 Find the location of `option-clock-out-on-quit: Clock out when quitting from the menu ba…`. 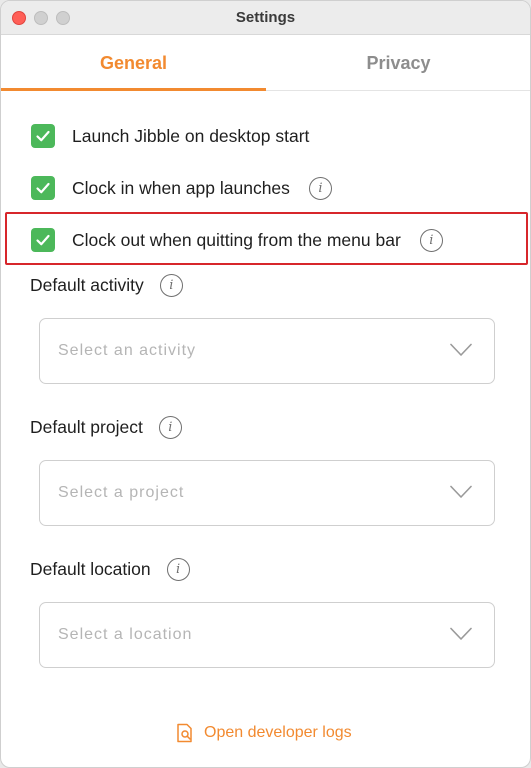

option-clock-out-on-quit: Clock out when quitting from the menu ba… is located at coordinates (237, 240).